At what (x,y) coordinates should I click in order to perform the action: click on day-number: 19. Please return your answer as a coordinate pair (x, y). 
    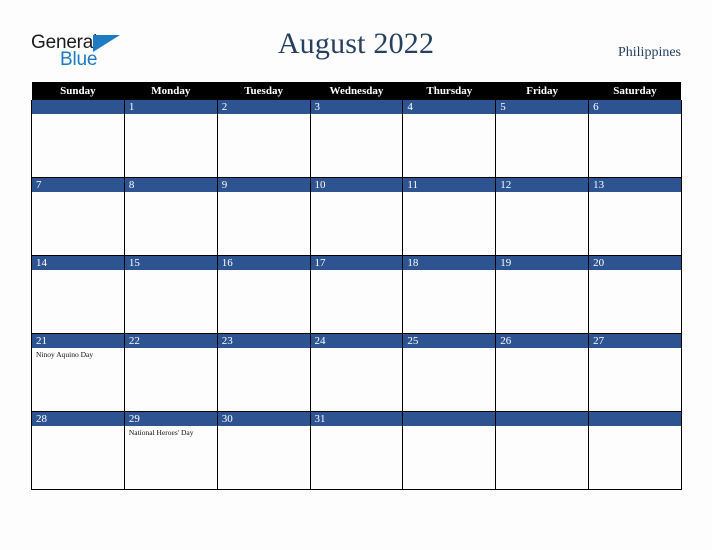
    Looking at the image, I should click on (542, 263).